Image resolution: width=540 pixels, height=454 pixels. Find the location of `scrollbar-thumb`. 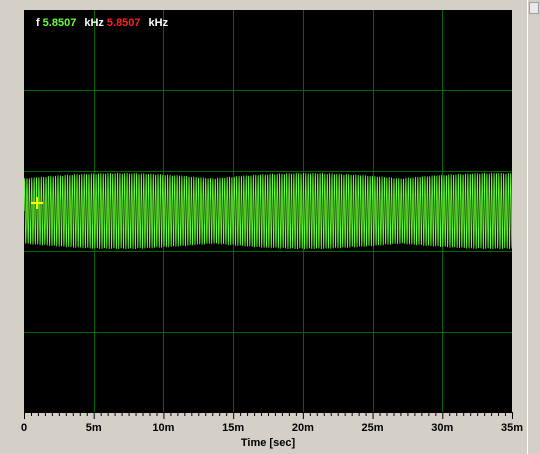

scrollbar-thumb is located at coordinates (534, 8).